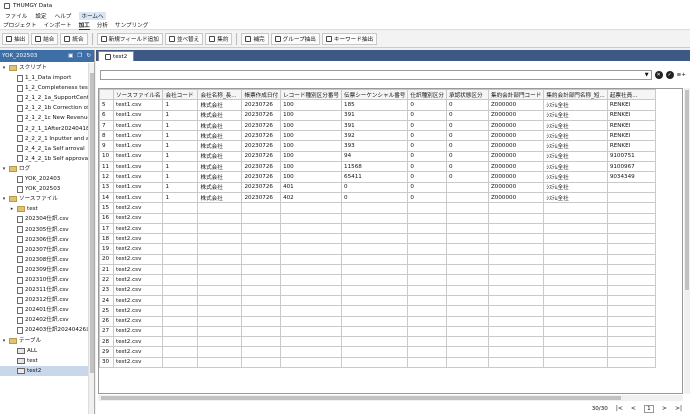  Describe the element at coordinates (131, 25) in the screenshot. I see `tab-sampling: サンプリング` at that location.